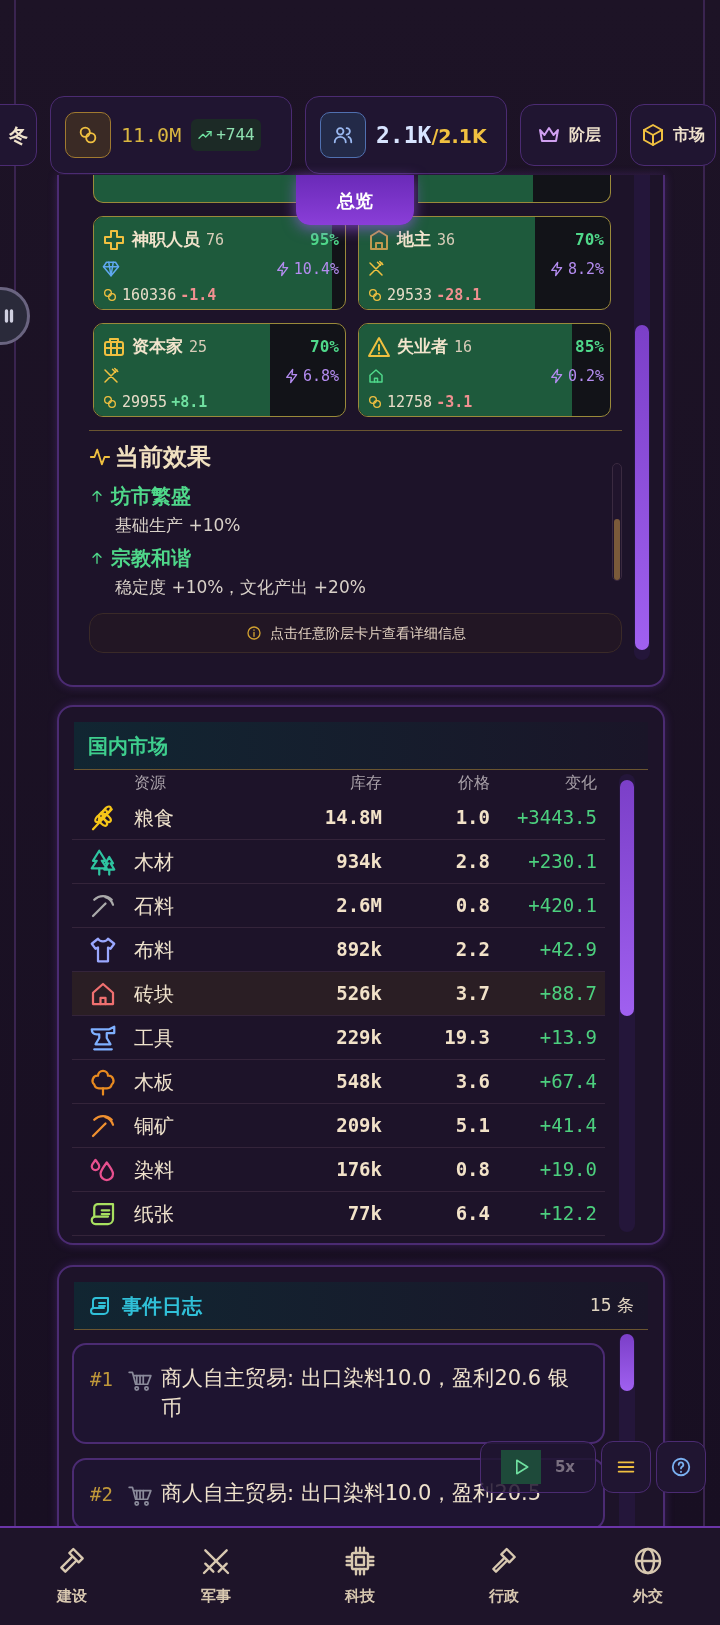  I want to click on influence-percent: 6.8%, so click(320, 376).